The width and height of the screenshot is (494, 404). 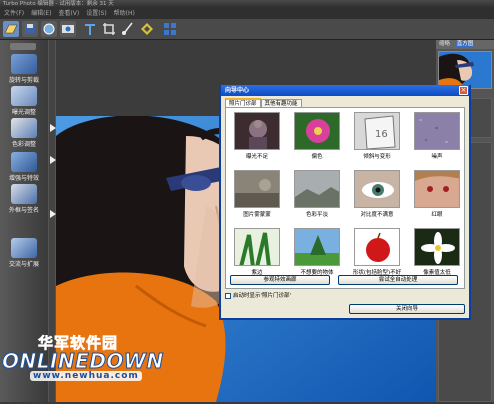 I want to click on wizard-item-underexposed: 曝光不足, so click(x=257, y=136).